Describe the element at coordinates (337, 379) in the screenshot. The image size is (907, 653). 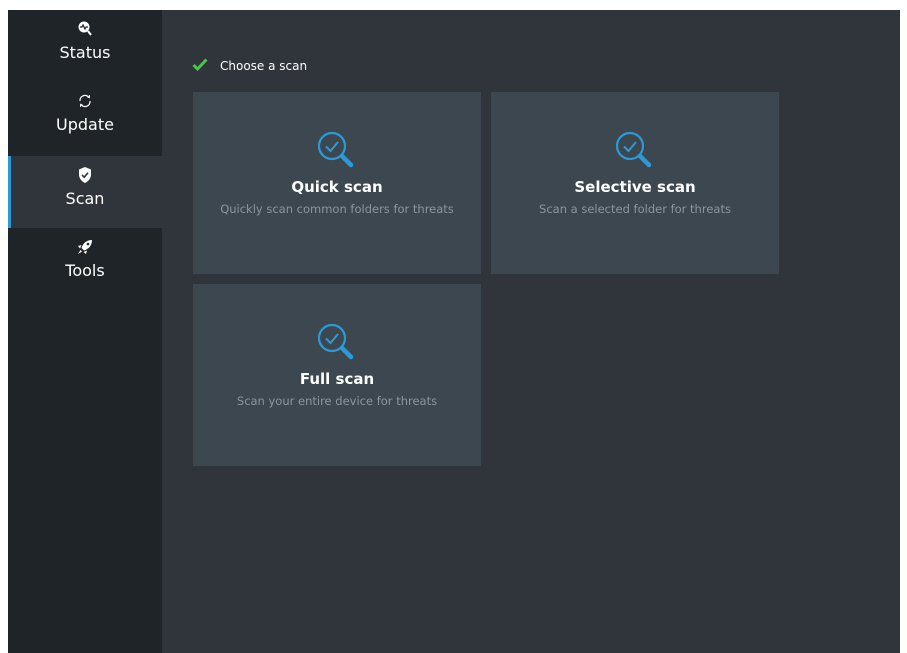
I see `card-title: Full scan` at that location.